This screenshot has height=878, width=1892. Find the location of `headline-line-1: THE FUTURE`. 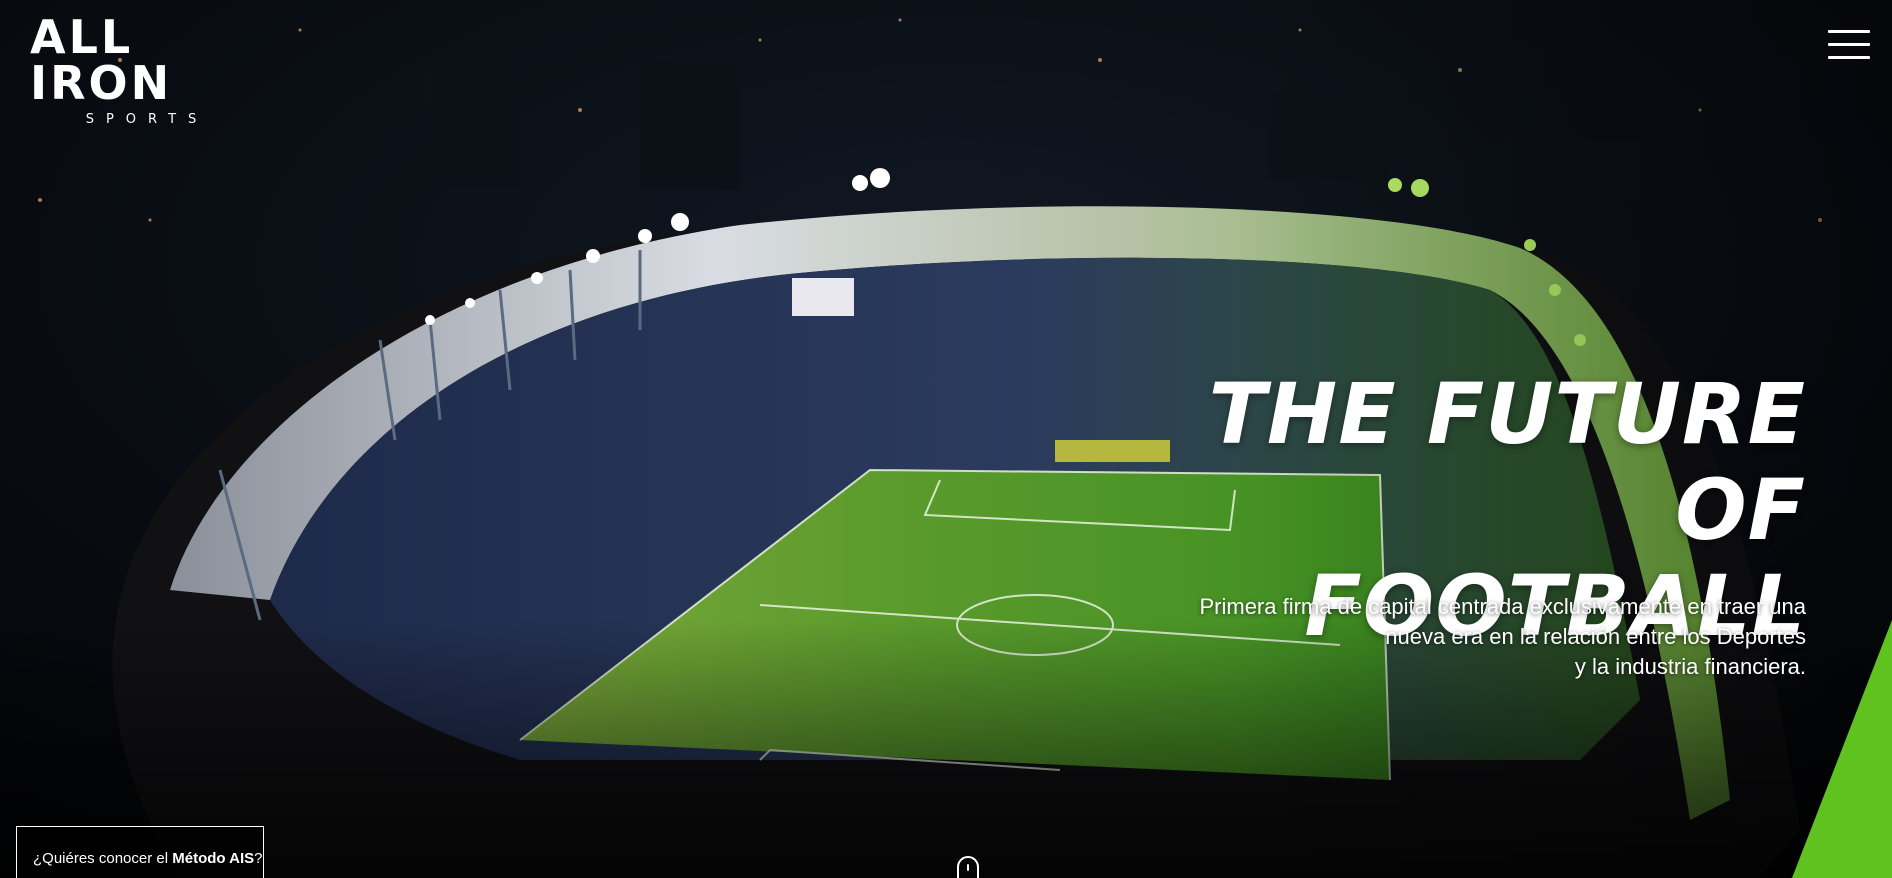

headline-line-1: THE FUTURE is located at coordinates (1507, 414).